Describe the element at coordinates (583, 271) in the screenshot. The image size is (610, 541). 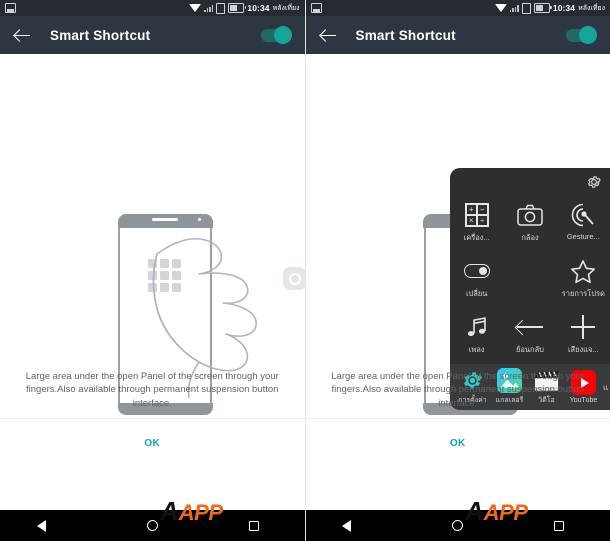
I see `star-icon` at that location.